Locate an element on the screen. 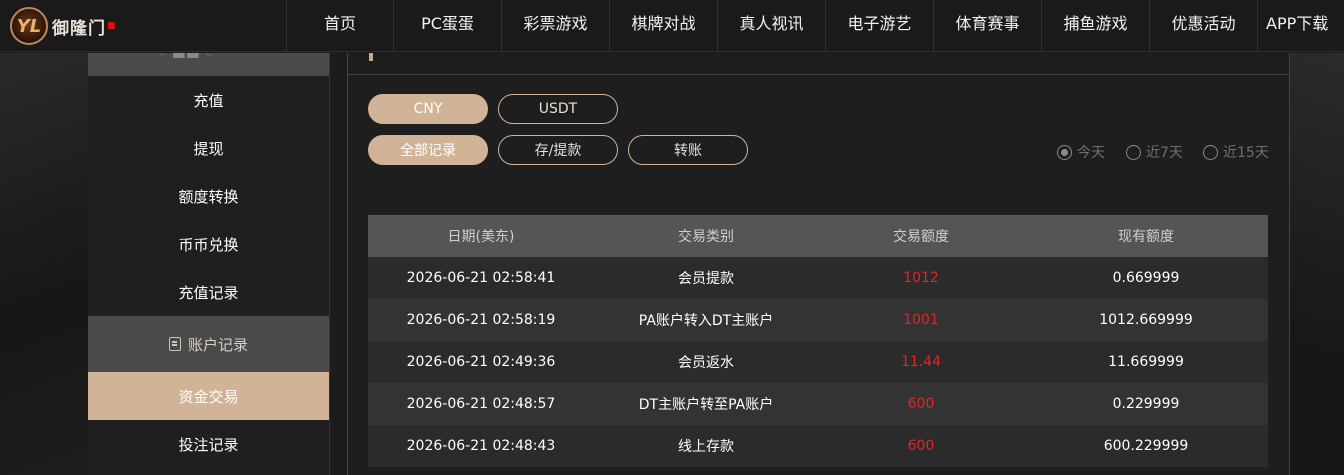 This screenshot has height=475, width=1344. col-header-date: 日期(美东) is located at coordinates (481, 237).